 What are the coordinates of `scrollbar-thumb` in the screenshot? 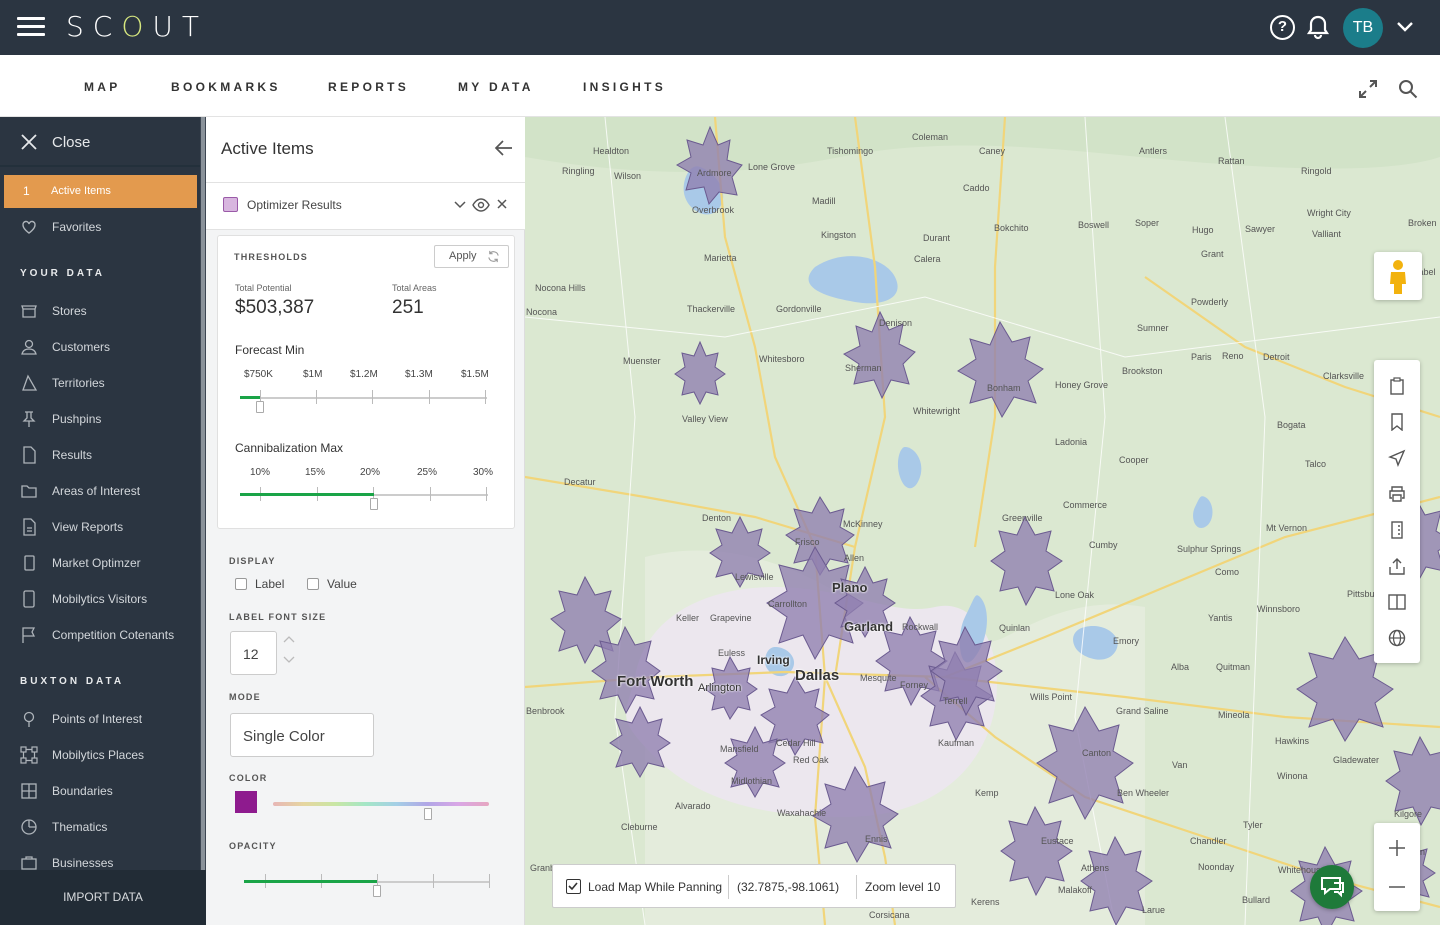 It's located at (203, 494).